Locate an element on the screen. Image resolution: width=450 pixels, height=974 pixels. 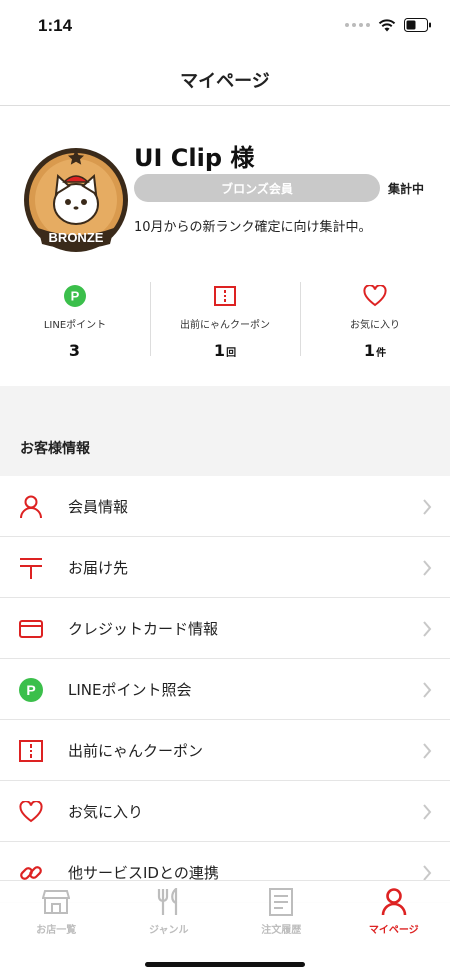
rank-label: ブロンズ会員 is located at coordinates (257, 188).